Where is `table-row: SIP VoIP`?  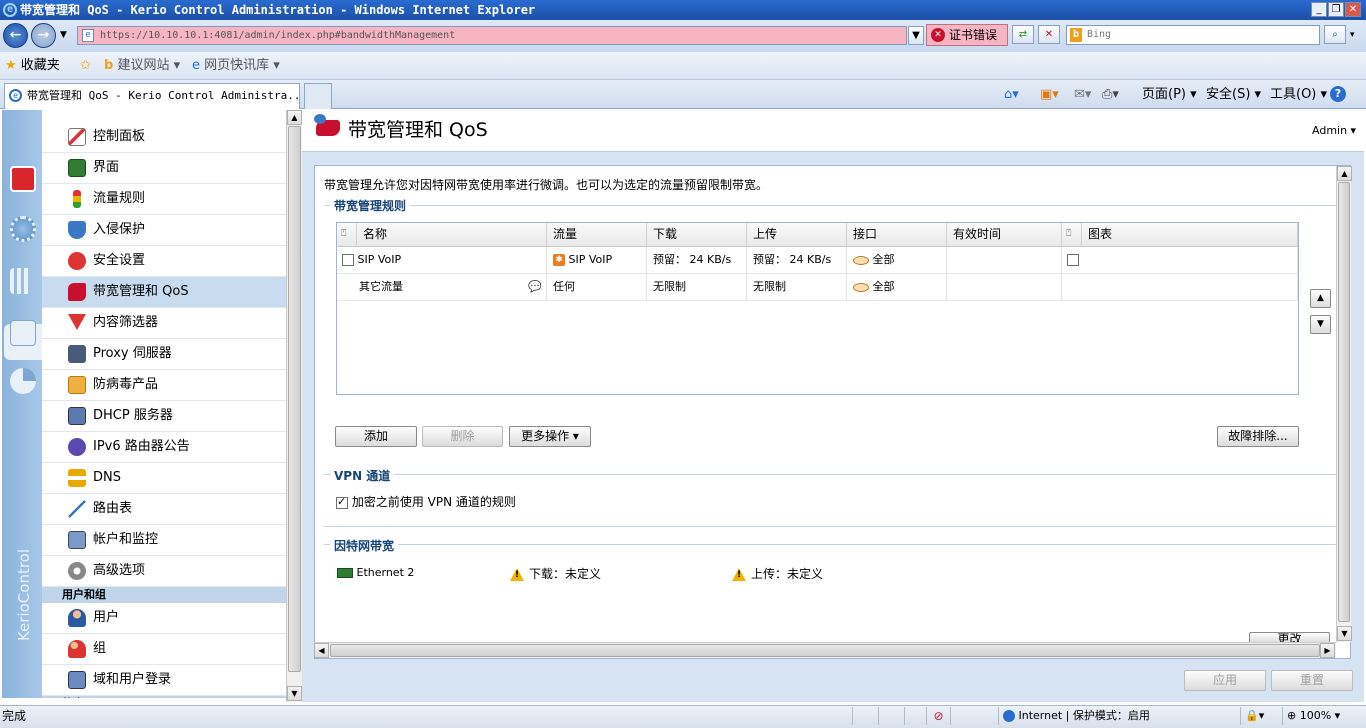
table-row: SIP VoIP is located at coordinates (442, 260).